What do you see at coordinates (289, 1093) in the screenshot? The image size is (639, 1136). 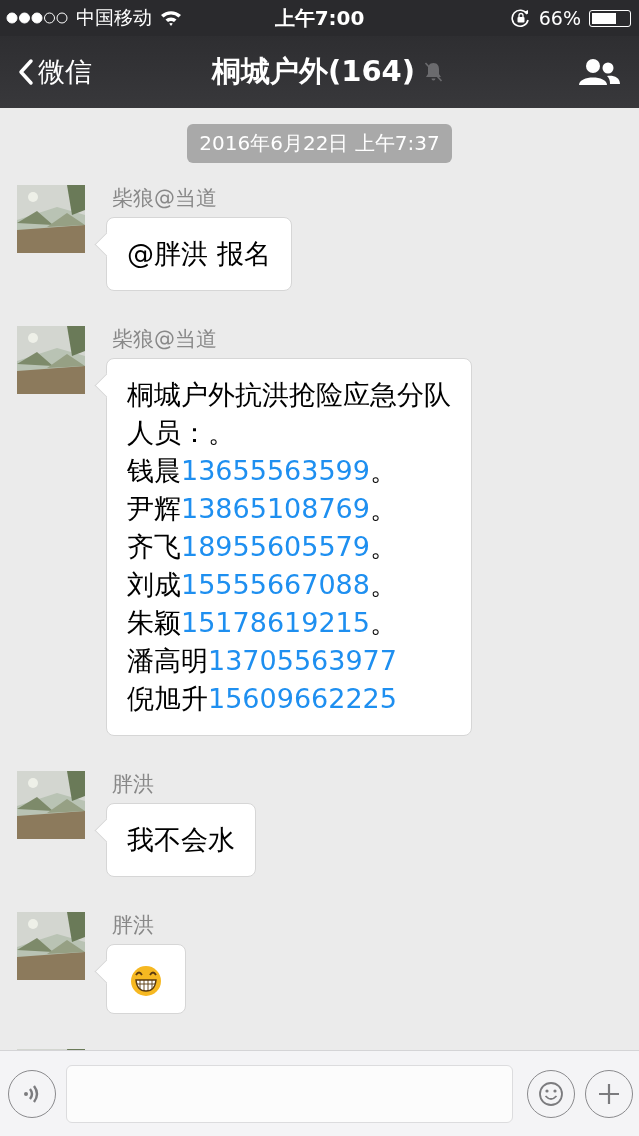 I see `message-input-field` at bounding box center [289, 1093].